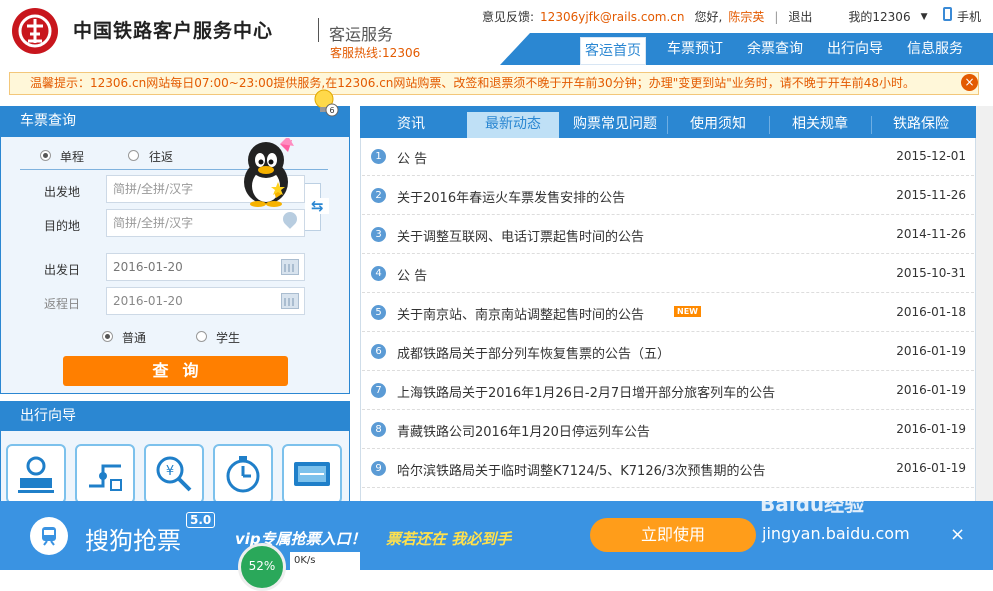  What do you see at coordinates (320, 206) in the screenshot?
I see `swap-stations-icon: ⇆` at bounding box center [320, 206].